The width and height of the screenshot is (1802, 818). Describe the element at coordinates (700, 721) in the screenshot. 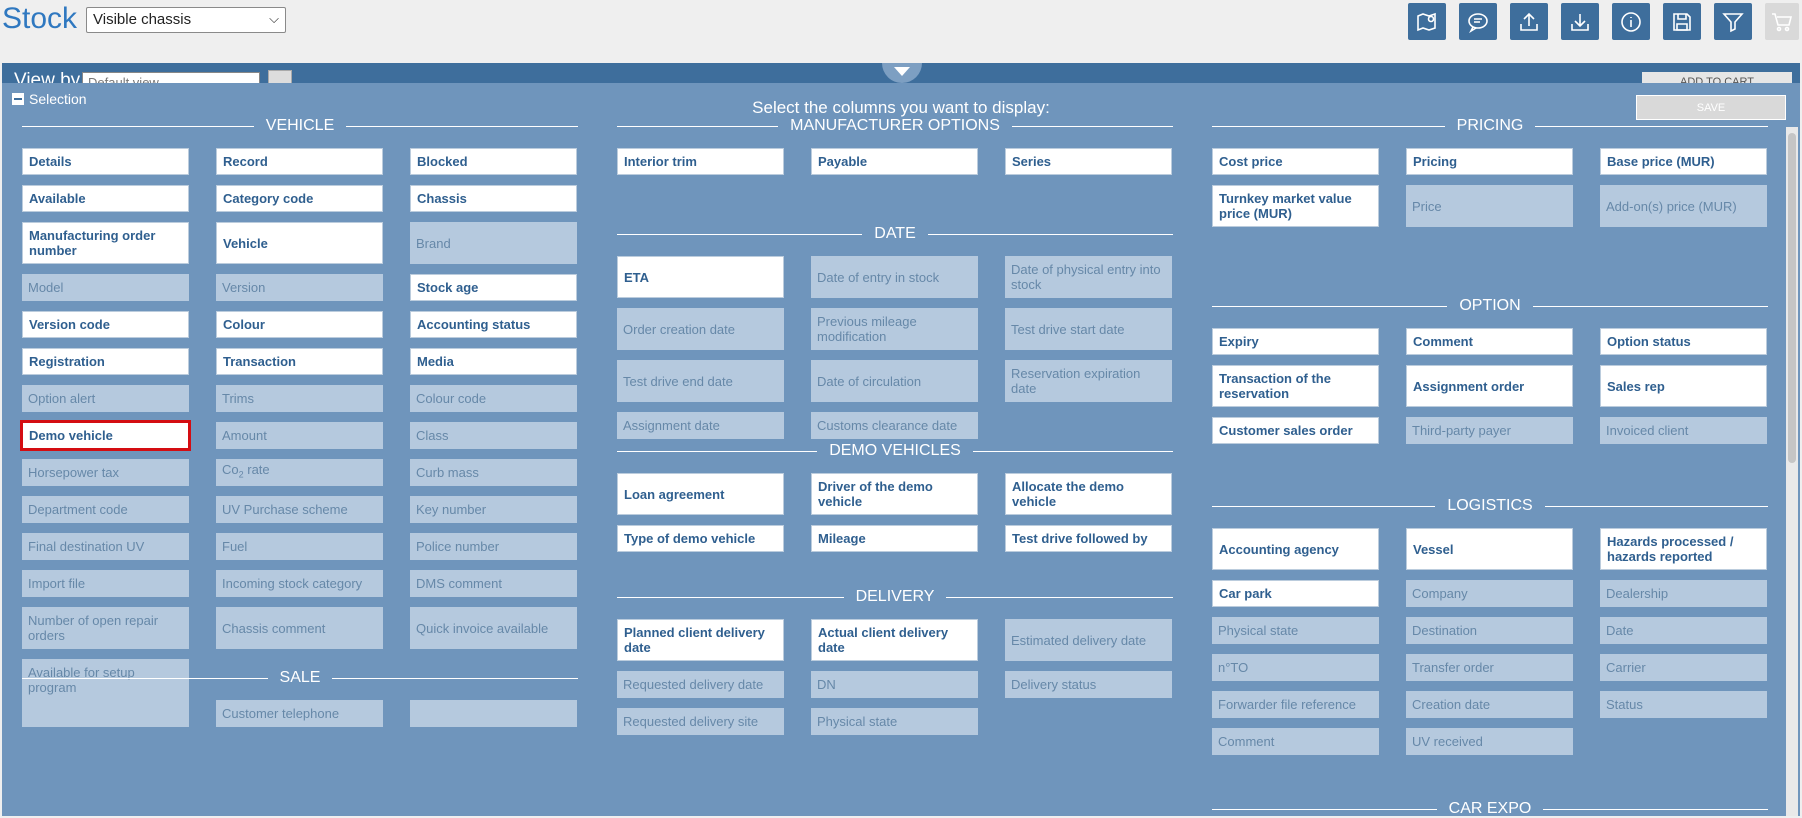

I see `column-option: Requested delivery site` at that location.